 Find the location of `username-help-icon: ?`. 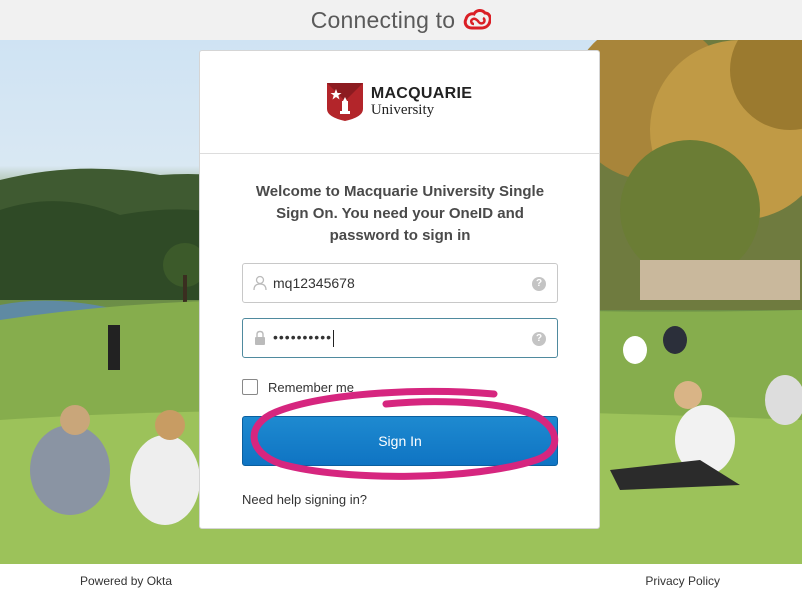

username-help-icon: ? is located at coordinates (539, 284).